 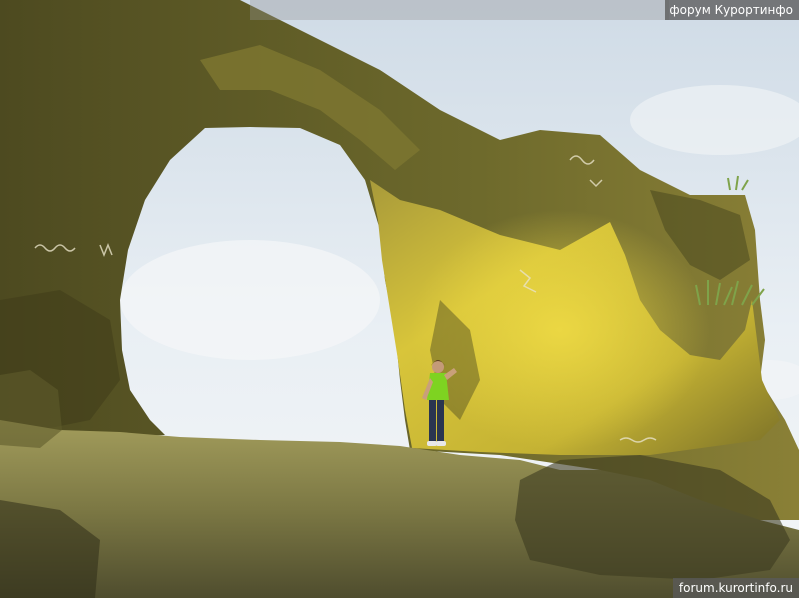 What do you see at coordinates (459, 10) in the screenshot?
I see `watermark-band` at bounding box center [459, 10].